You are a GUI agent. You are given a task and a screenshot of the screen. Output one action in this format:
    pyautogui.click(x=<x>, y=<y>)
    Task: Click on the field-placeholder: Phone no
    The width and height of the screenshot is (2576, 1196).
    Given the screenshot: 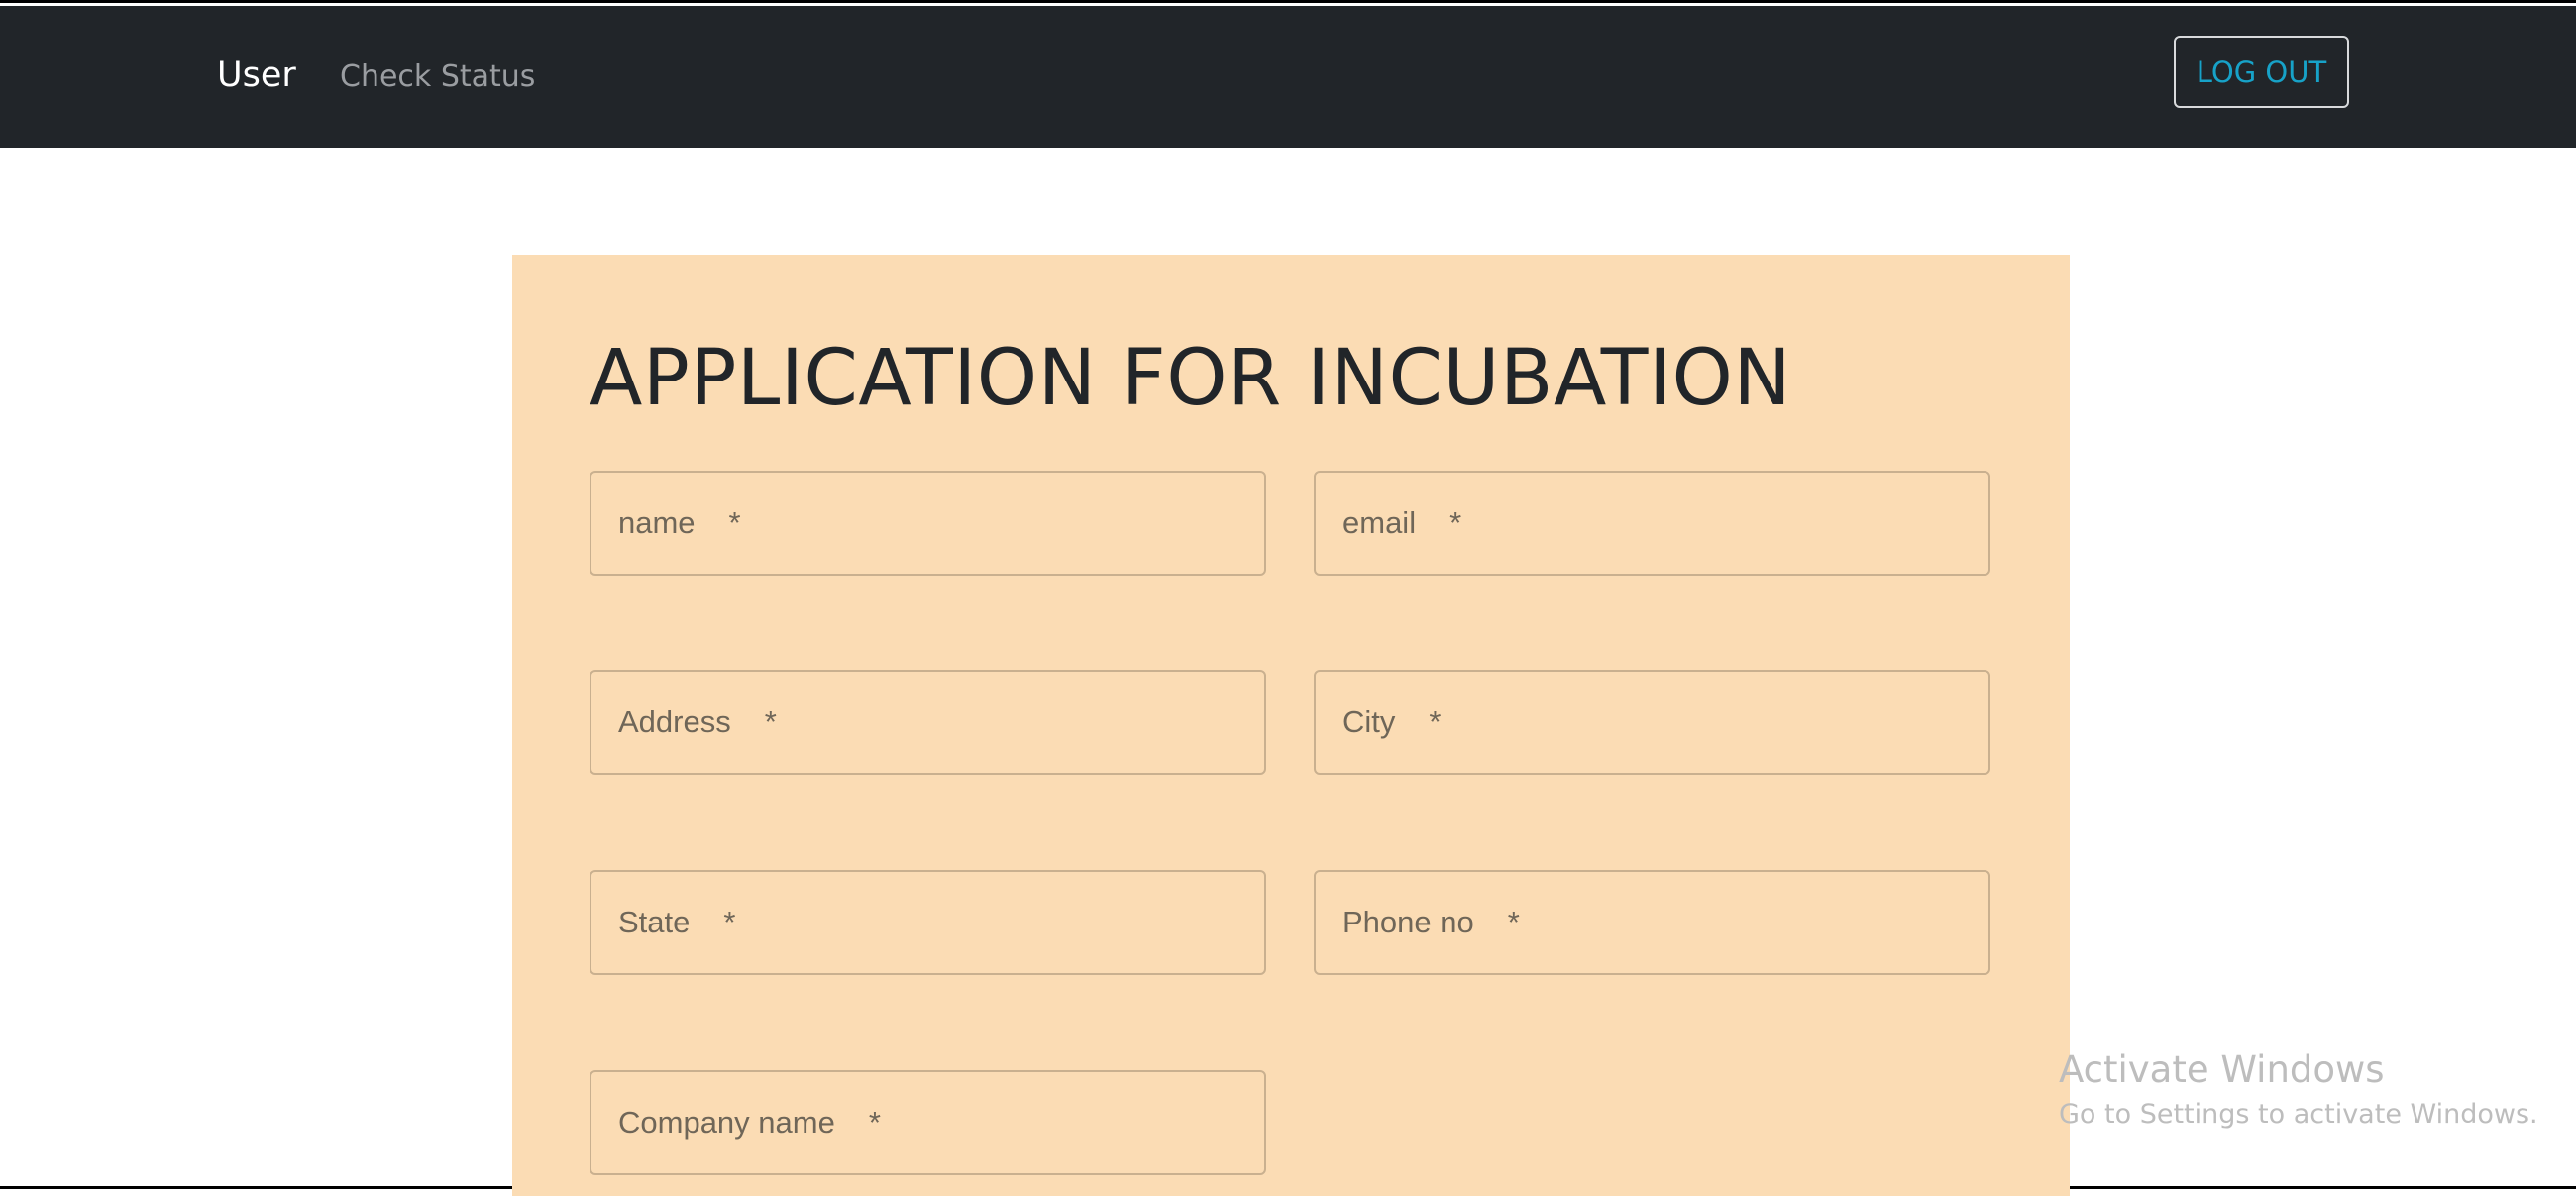 What is the action you would take?
    pyautogui.click(x=1408, y=922)
    